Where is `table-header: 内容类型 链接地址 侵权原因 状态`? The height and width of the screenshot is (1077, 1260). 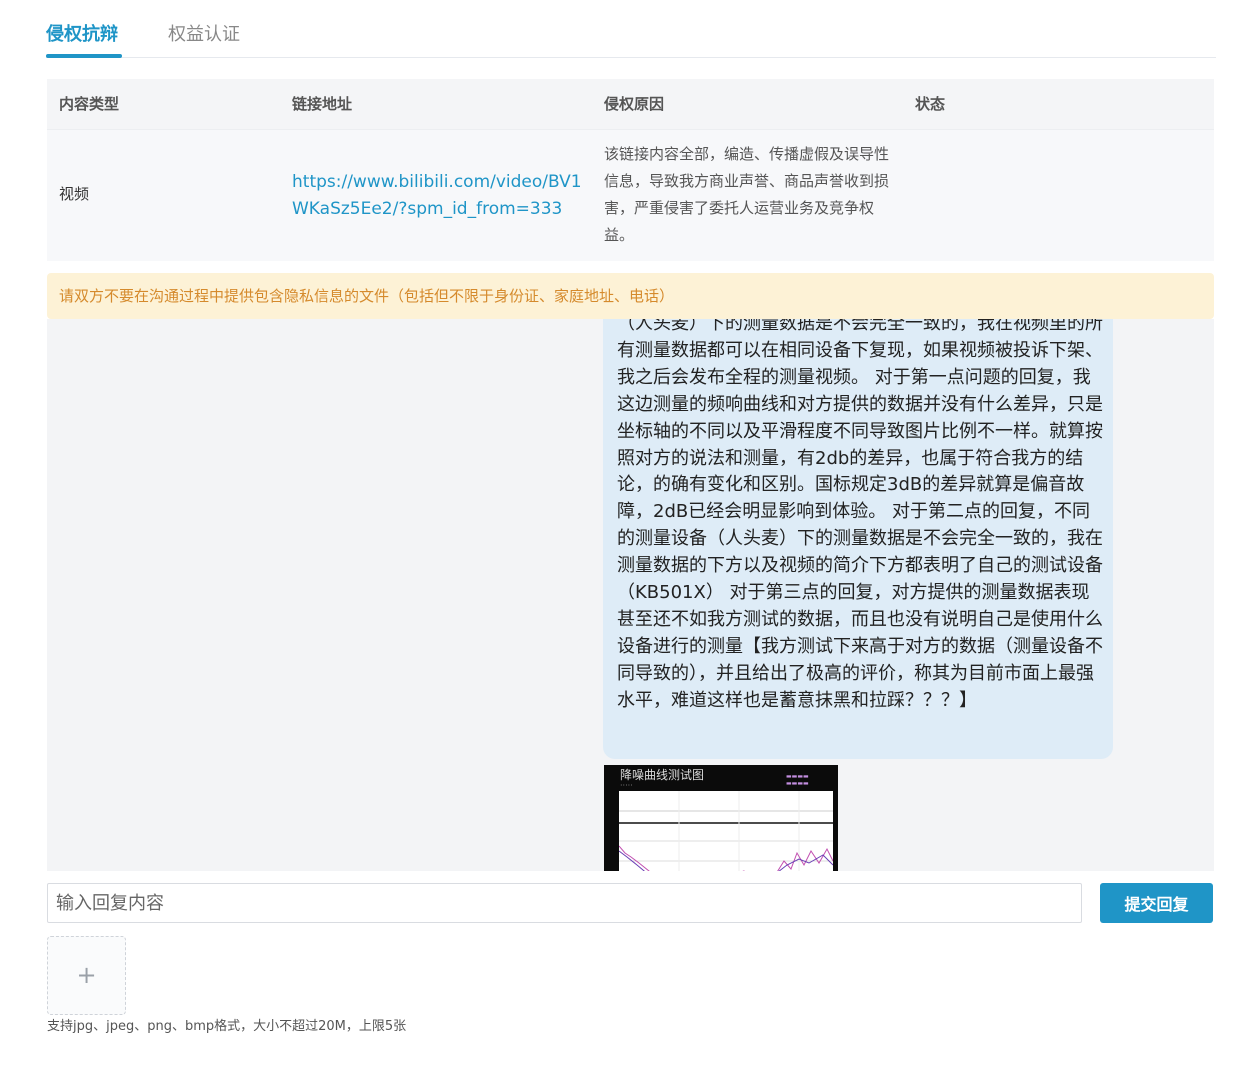 table-header: 内容类型 链接地址 侵权原因 状态 is located at coordinates (630, 104).